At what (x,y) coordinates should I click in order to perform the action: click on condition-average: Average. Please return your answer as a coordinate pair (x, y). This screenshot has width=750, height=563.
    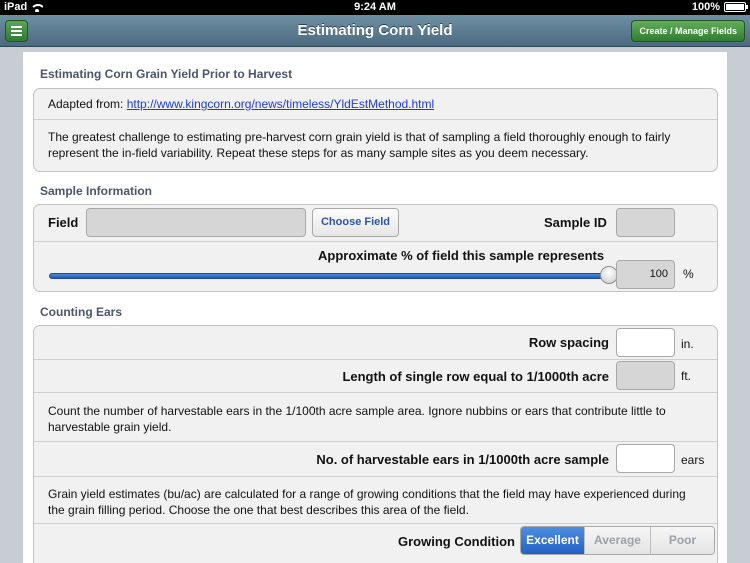
    Looking at the image, I should click on (617, 540).